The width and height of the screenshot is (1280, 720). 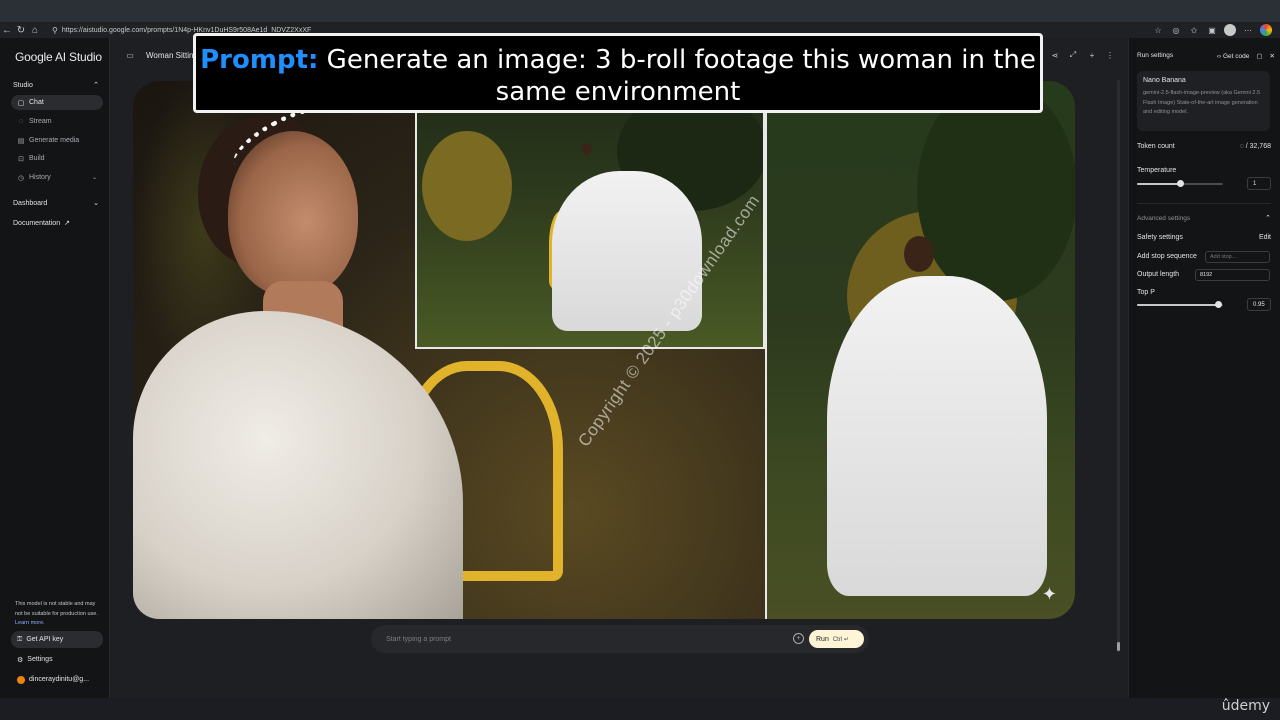 I want to click on reload-icon: ↻, so click(x=21, y=30).